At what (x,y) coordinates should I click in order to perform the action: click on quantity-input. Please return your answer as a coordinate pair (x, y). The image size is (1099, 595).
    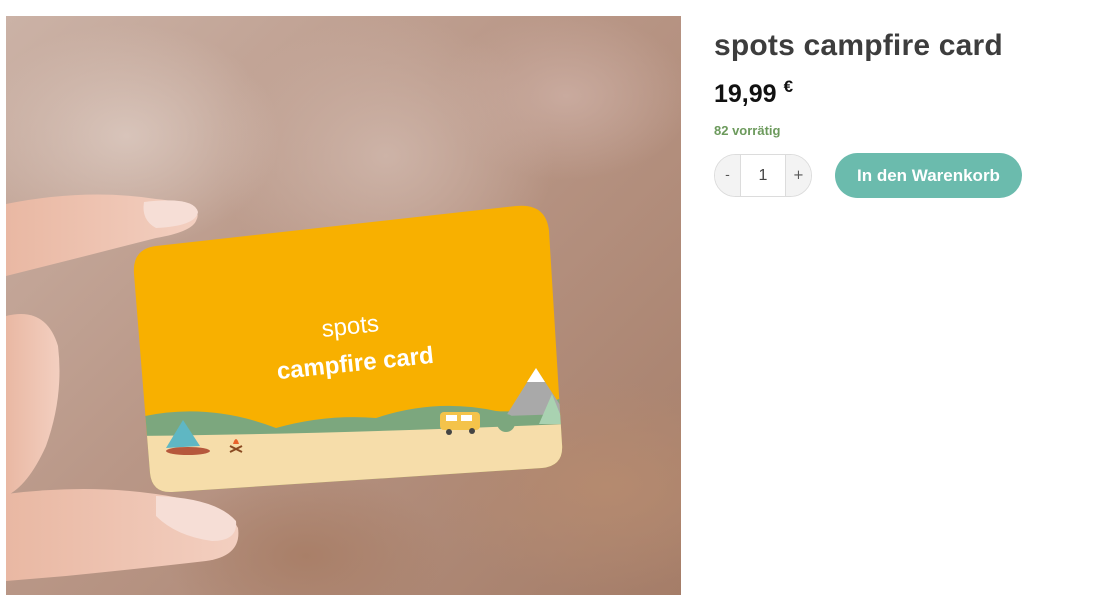
    Looking at the image, I should click on (763, 175).